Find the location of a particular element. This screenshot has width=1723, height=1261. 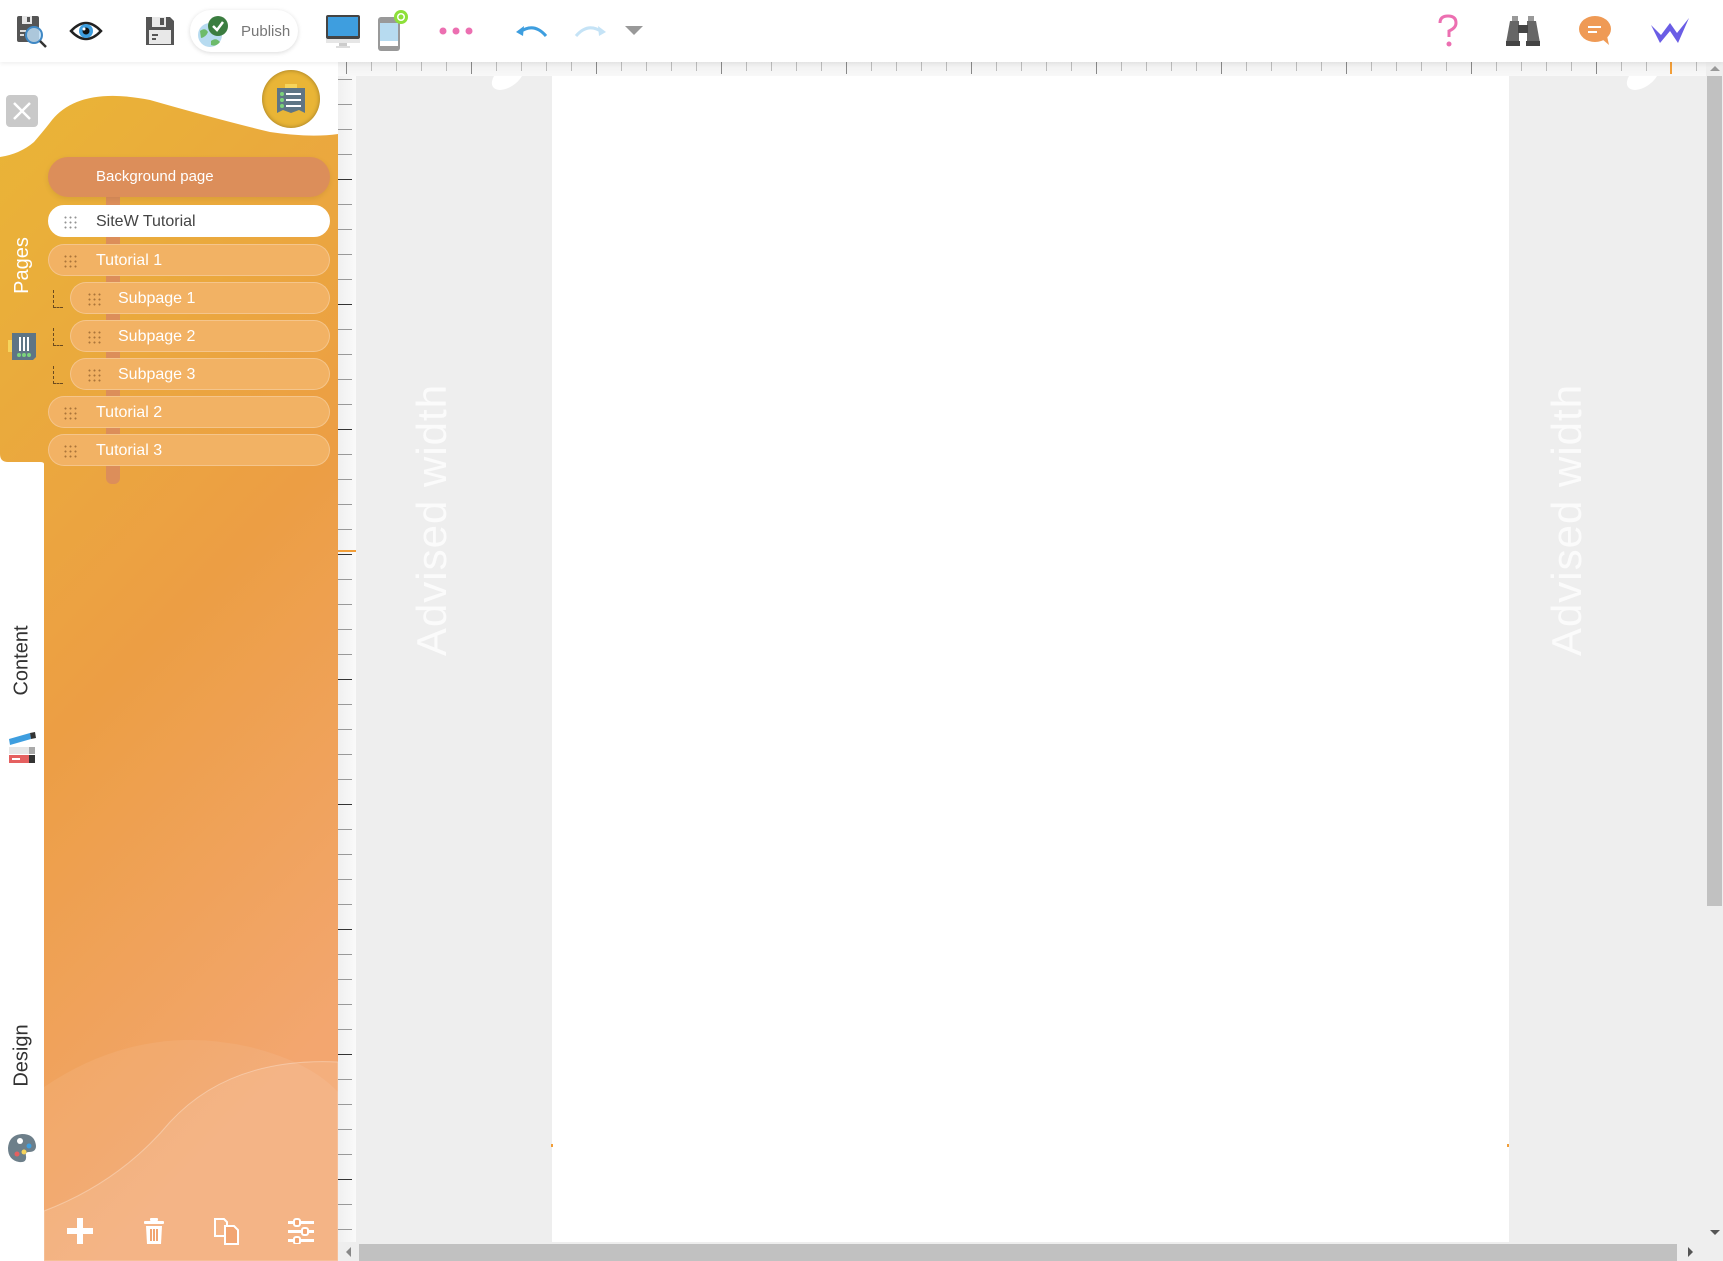

close-panel-button is located at coordinates (22, 111).